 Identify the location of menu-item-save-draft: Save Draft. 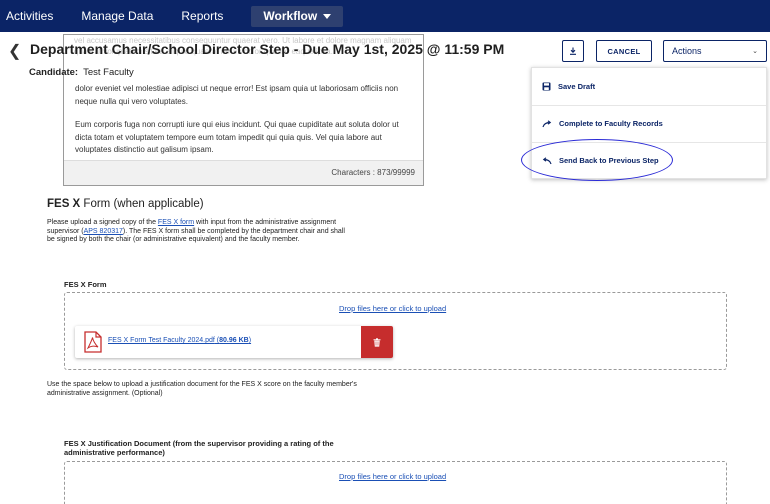
(649, 86).